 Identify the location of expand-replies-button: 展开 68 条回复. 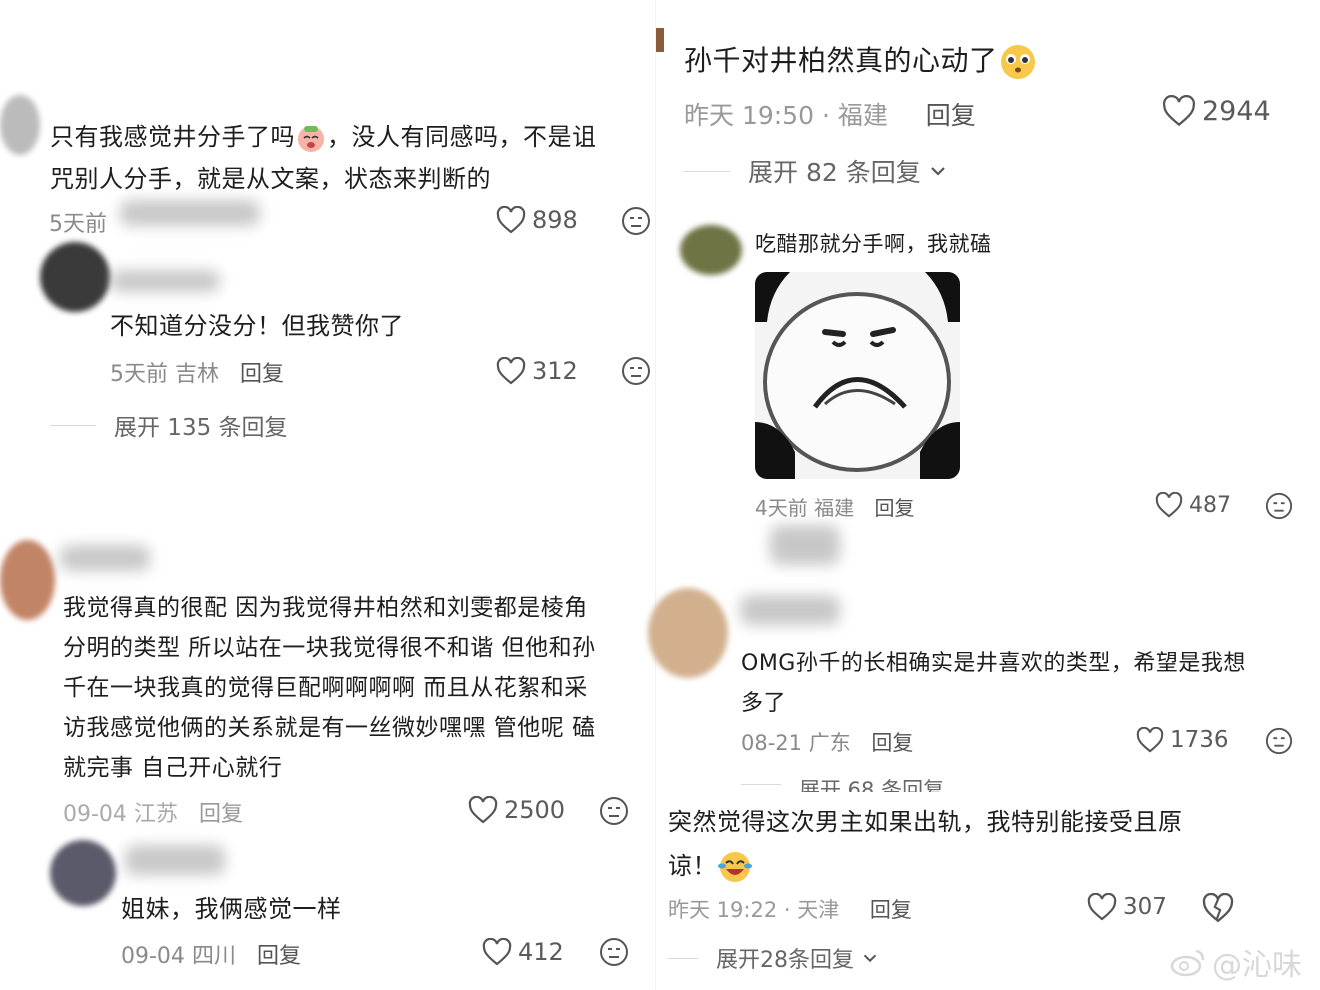
(842, 783).